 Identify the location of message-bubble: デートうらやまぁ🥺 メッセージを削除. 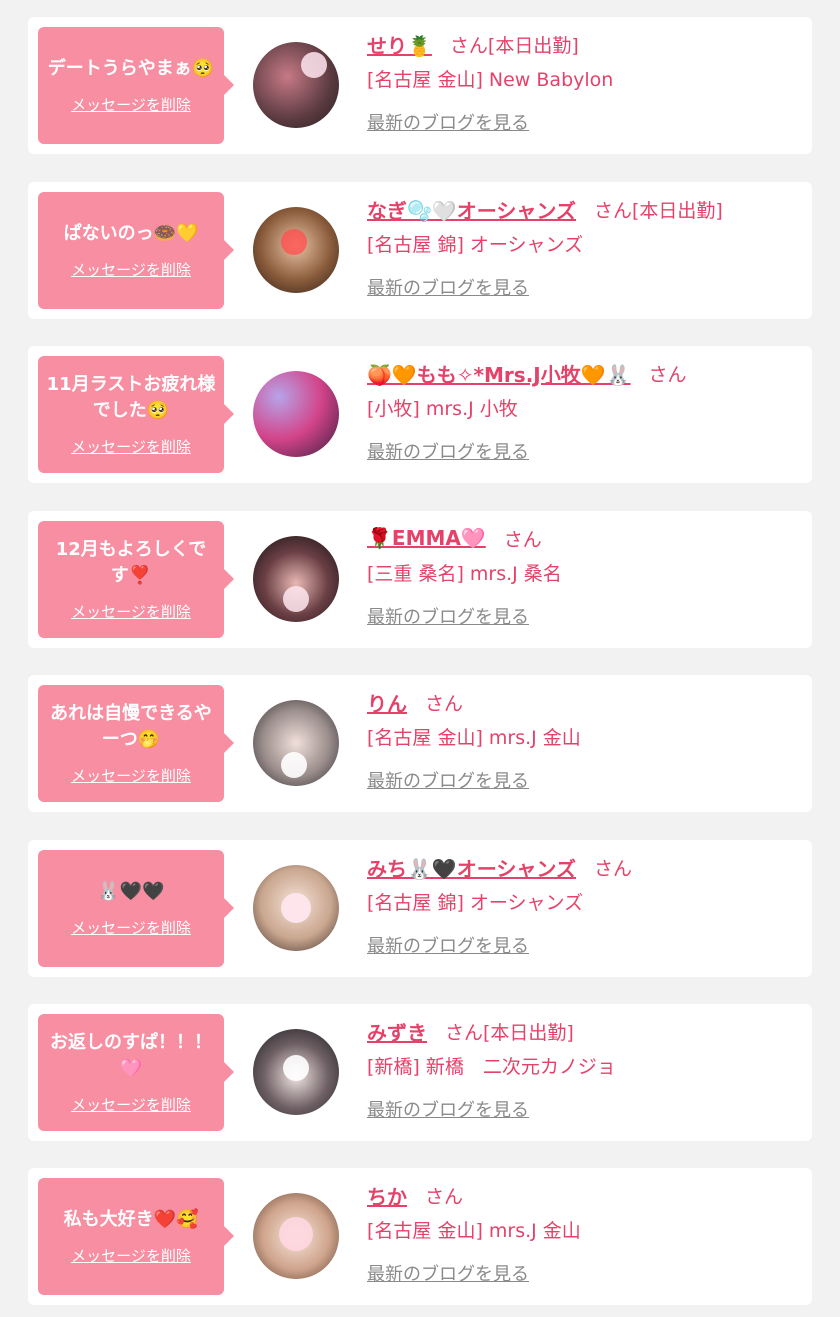
(136, 85).